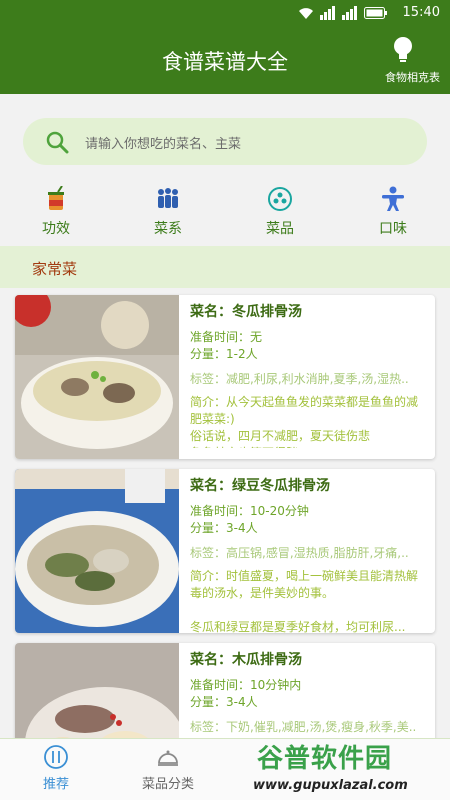  I want to click on category-taste: 口味, so click(393, 212).